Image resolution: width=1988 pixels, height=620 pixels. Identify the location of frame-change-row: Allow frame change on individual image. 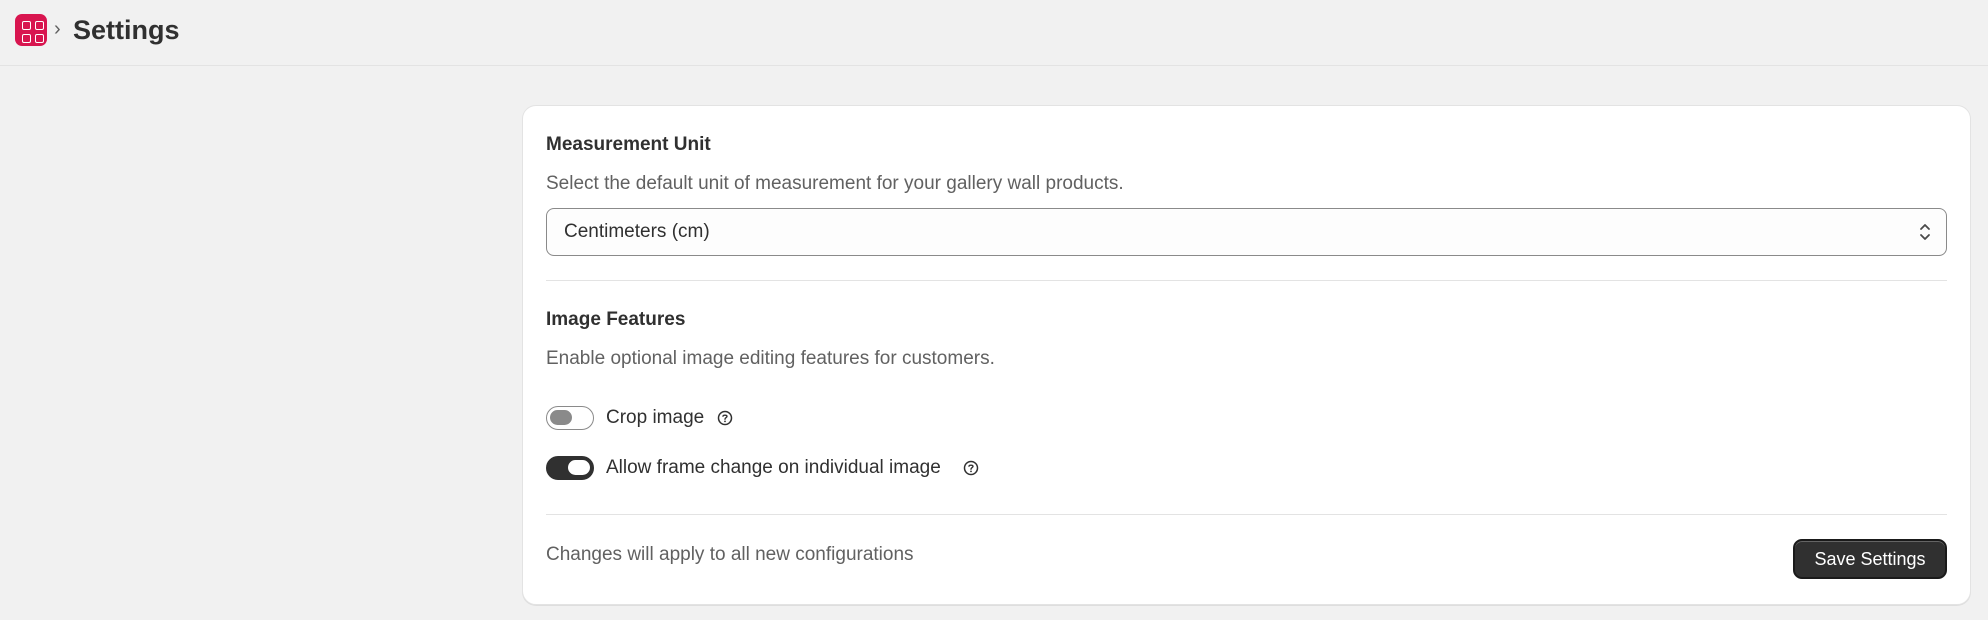
(763, 468).